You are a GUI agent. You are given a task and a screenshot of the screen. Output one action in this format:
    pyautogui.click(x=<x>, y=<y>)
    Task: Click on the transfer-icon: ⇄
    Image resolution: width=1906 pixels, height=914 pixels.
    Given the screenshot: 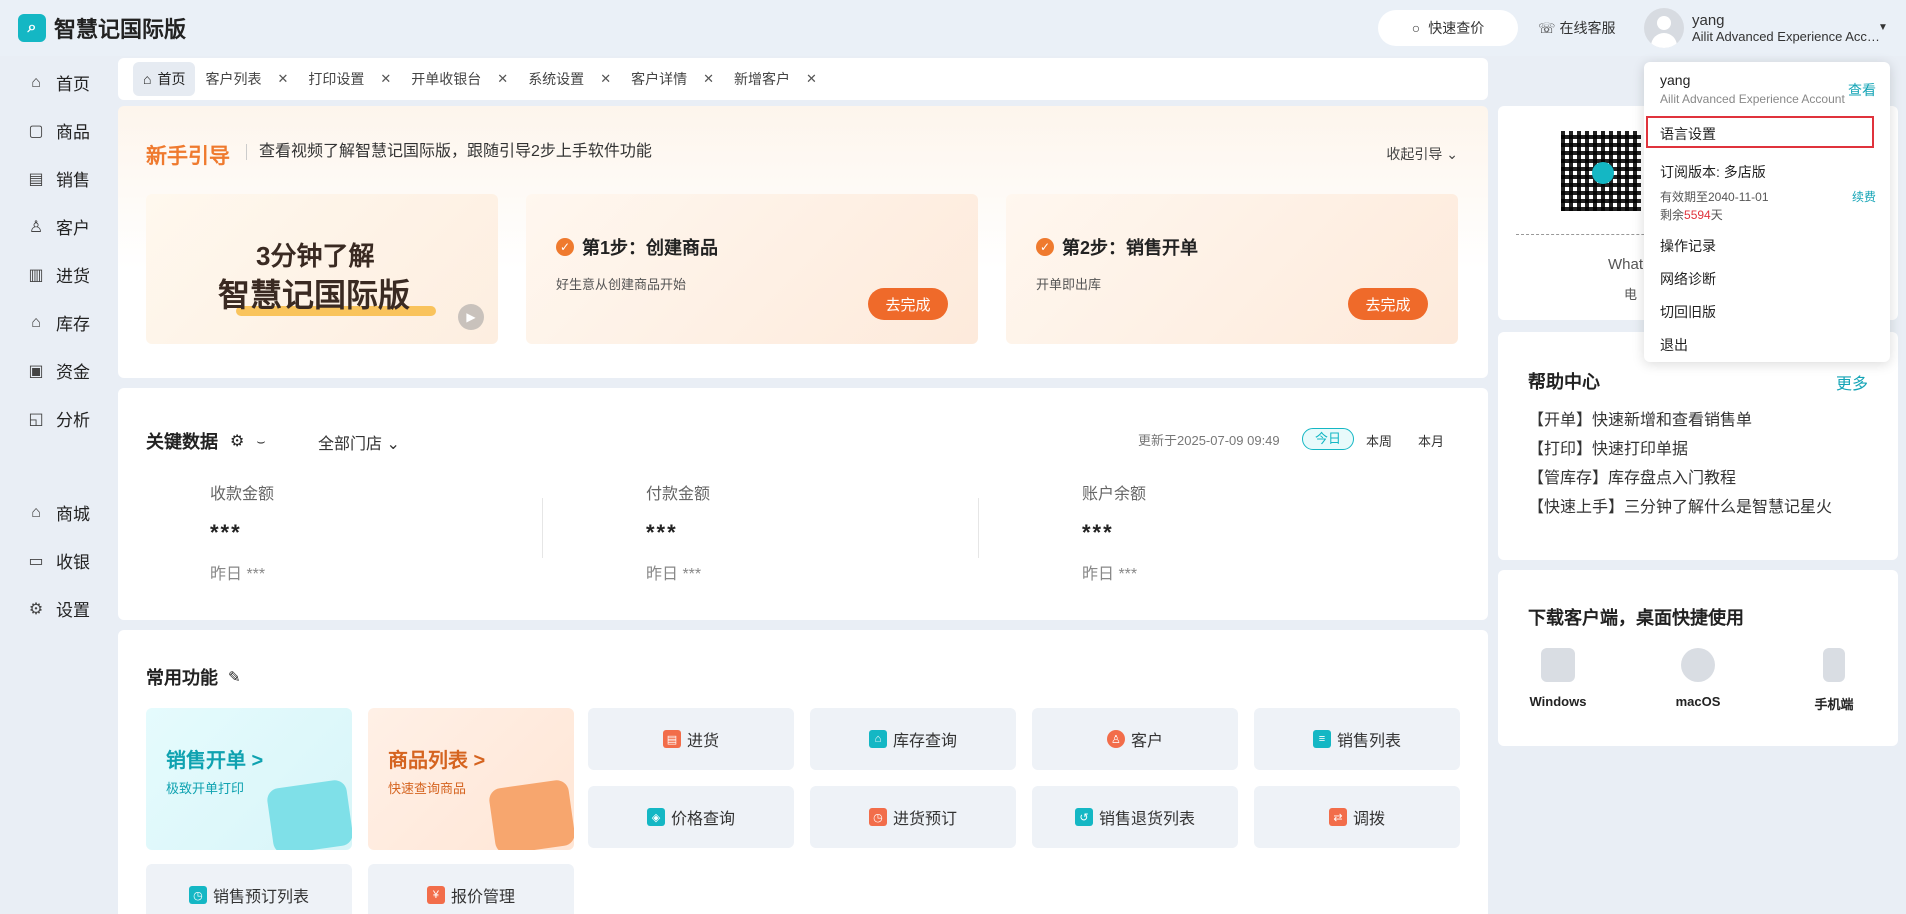 What is the action you would take?
    pyautogui.click(x=1337, y=817)
    